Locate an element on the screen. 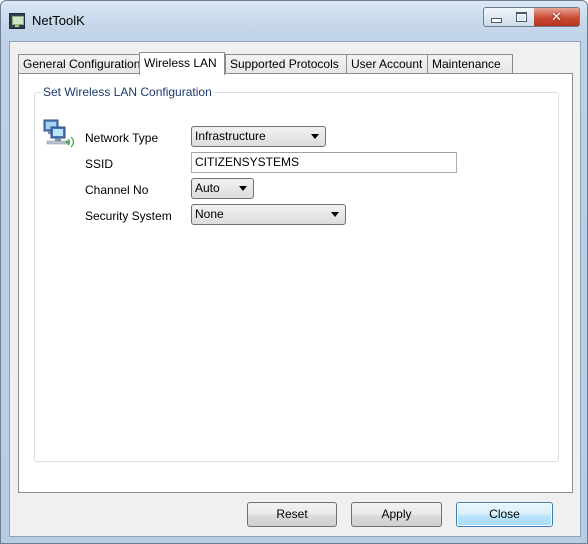  maximize-icon is located at coordinates (521, 17).